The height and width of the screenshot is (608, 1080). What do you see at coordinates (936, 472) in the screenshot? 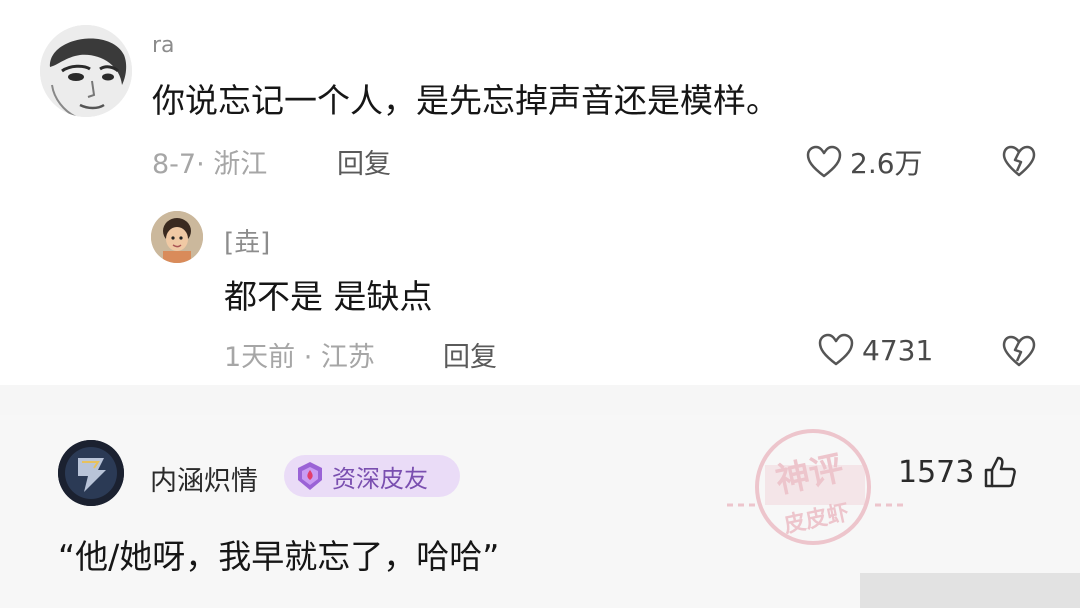
I see `card-like-count: 1573` at bounding box center [936, 472].